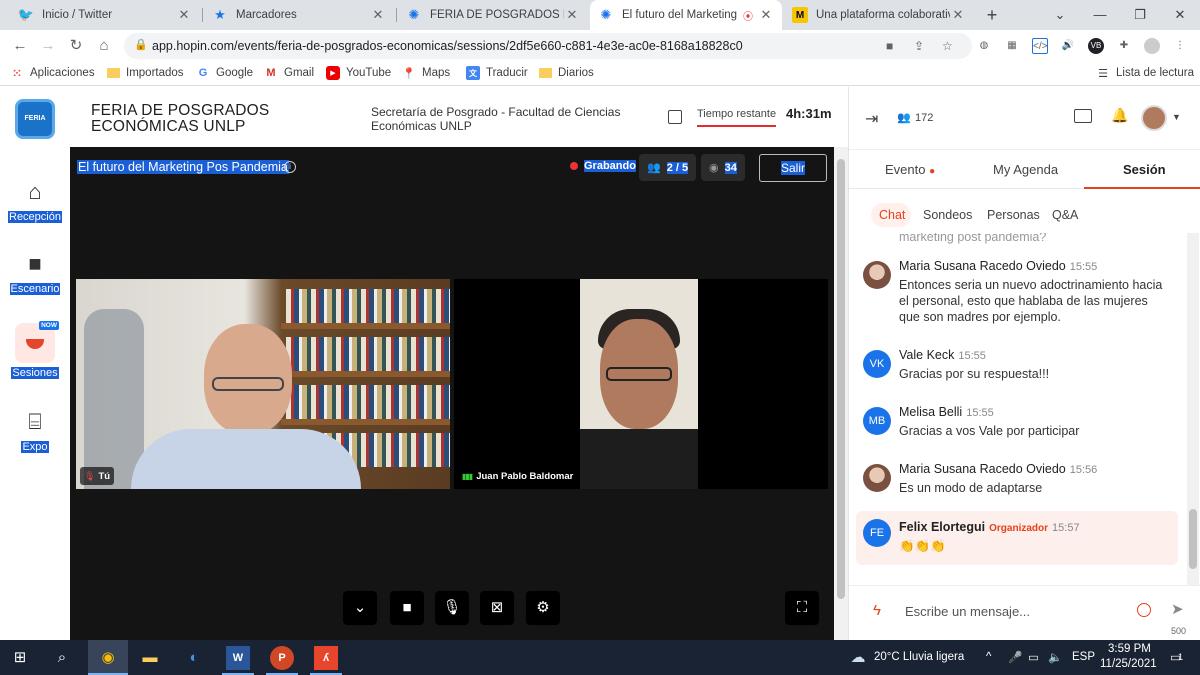 This screenshot has width=1200, height=675. Describe the element at coordinates (1083, 657) in the screenshot. I see `language-indicator: ESP` at that location.